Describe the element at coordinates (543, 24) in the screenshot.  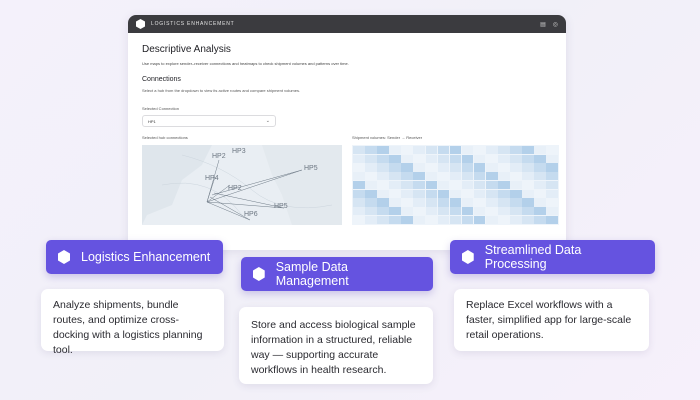
I see `book-icon: ▤` at that location.